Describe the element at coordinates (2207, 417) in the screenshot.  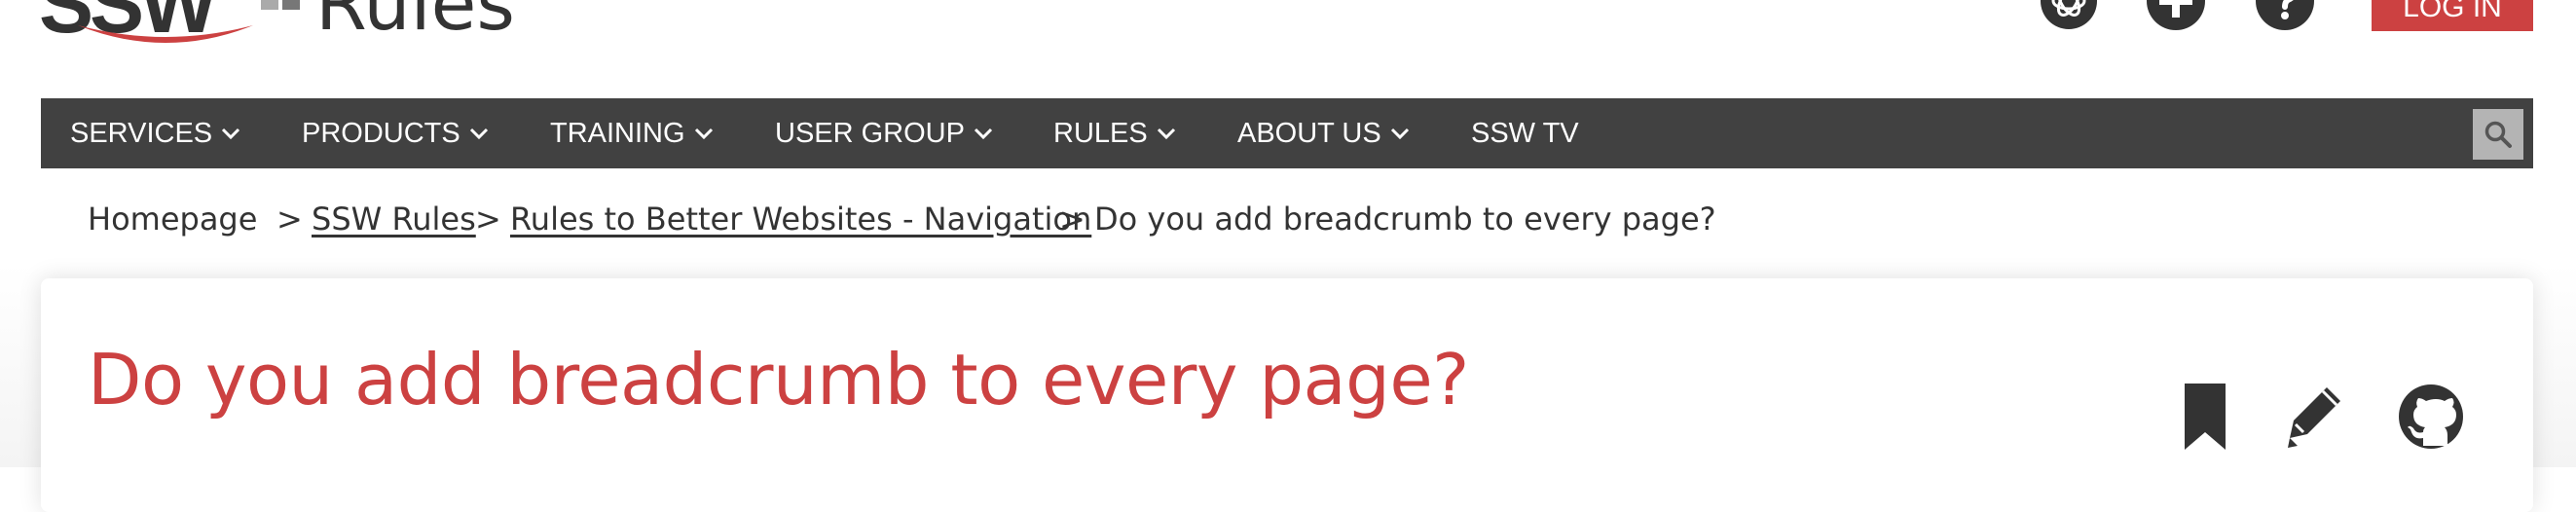
I see `bookmark-icon` at that location.